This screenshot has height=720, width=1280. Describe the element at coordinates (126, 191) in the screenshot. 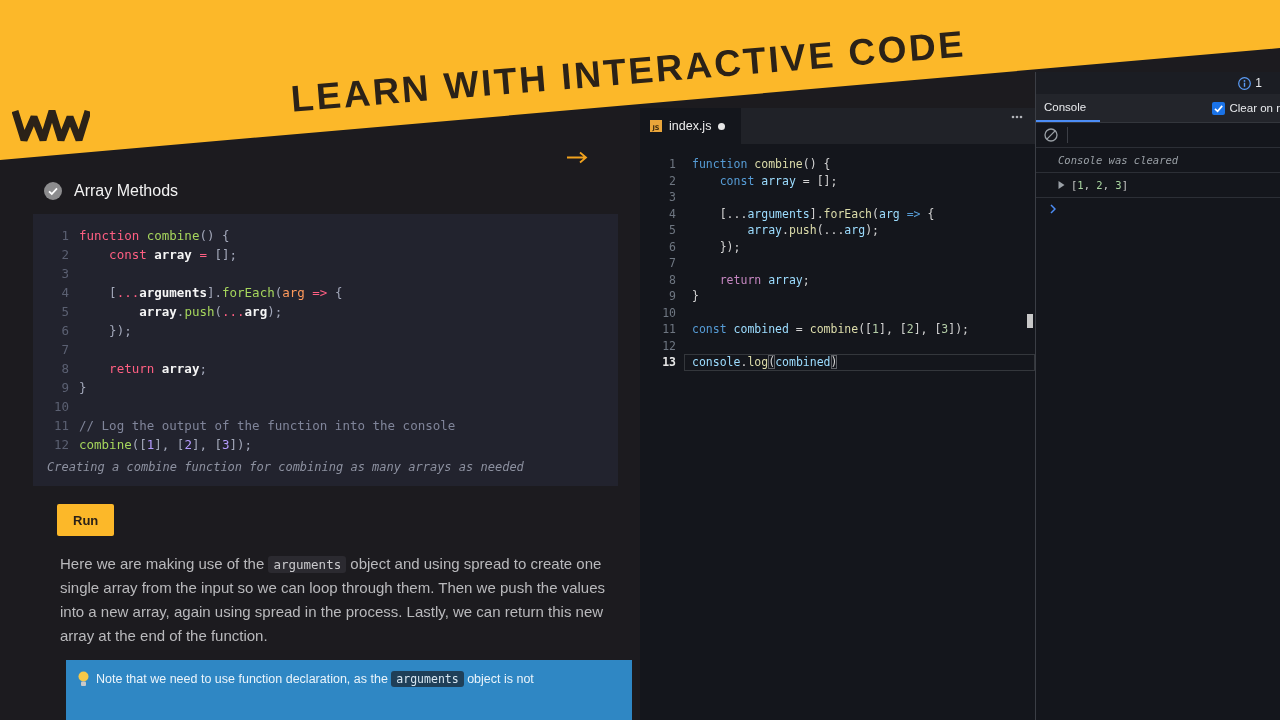

I see `lesson-title: Array Methods` at that location.